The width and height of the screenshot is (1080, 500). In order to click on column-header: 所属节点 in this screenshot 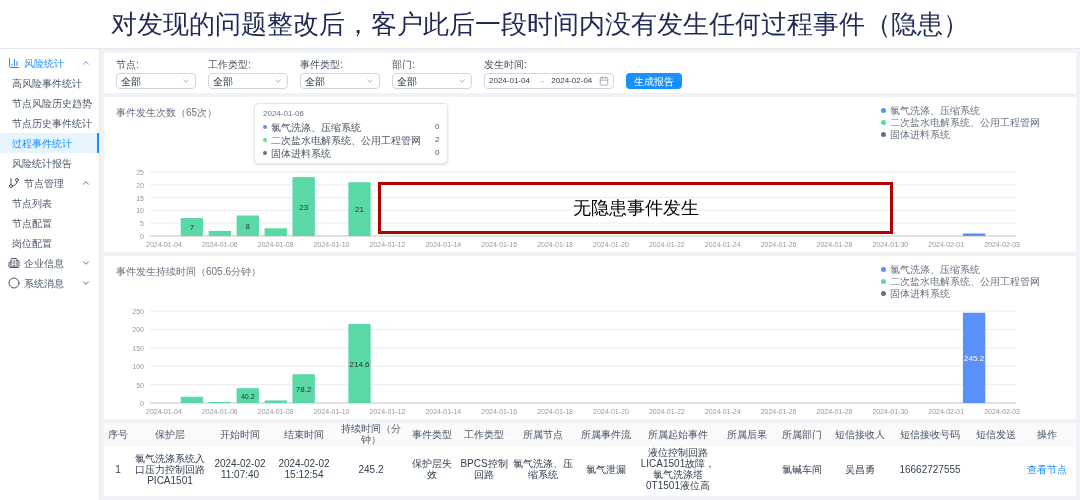, I will do `click(543, 434)`.